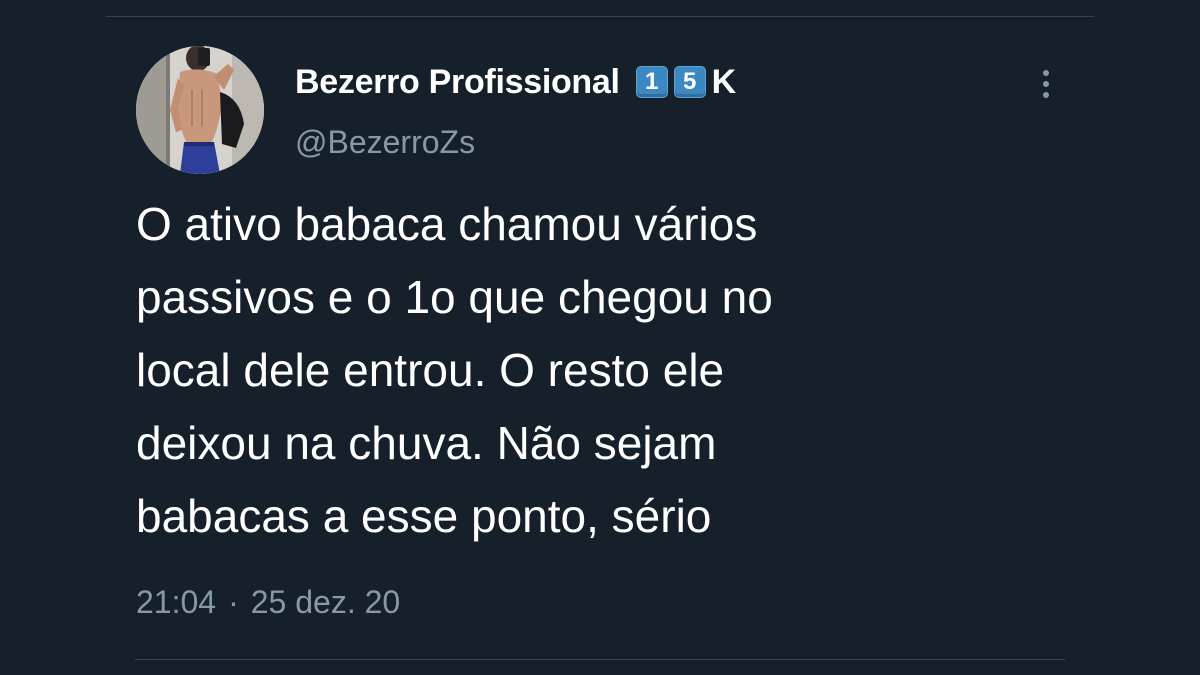  I want to click on author-handle: @BezerroZs, so click(385, 142).